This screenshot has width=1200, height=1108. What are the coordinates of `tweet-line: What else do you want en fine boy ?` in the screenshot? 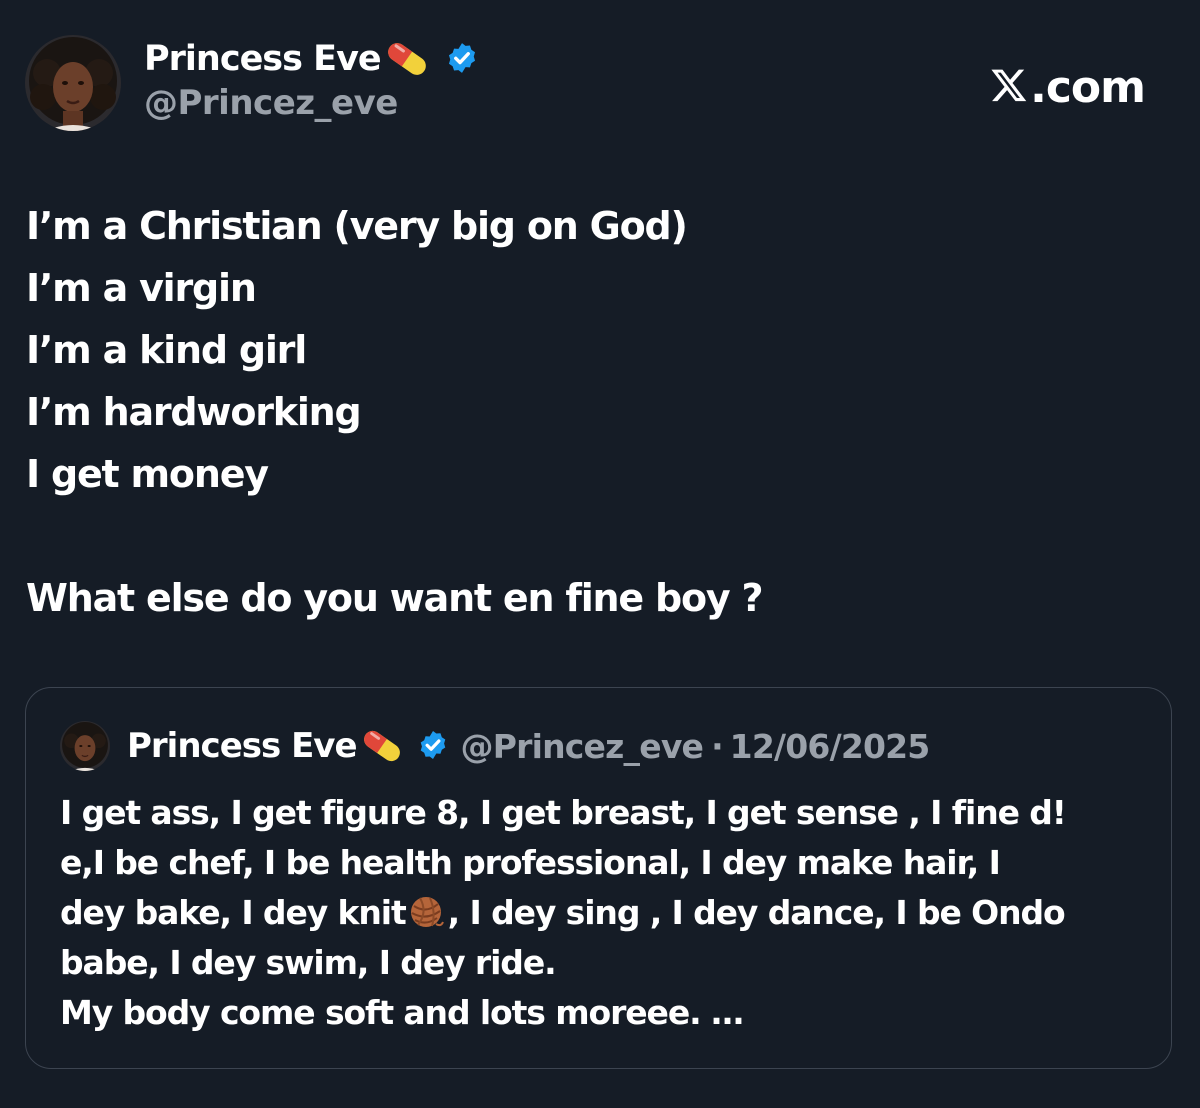 It's located at (395, 598).